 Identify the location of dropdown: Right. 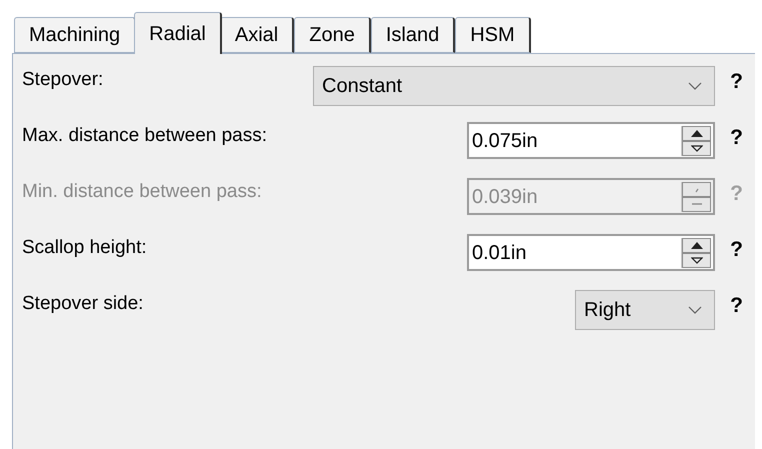
(645, 310).